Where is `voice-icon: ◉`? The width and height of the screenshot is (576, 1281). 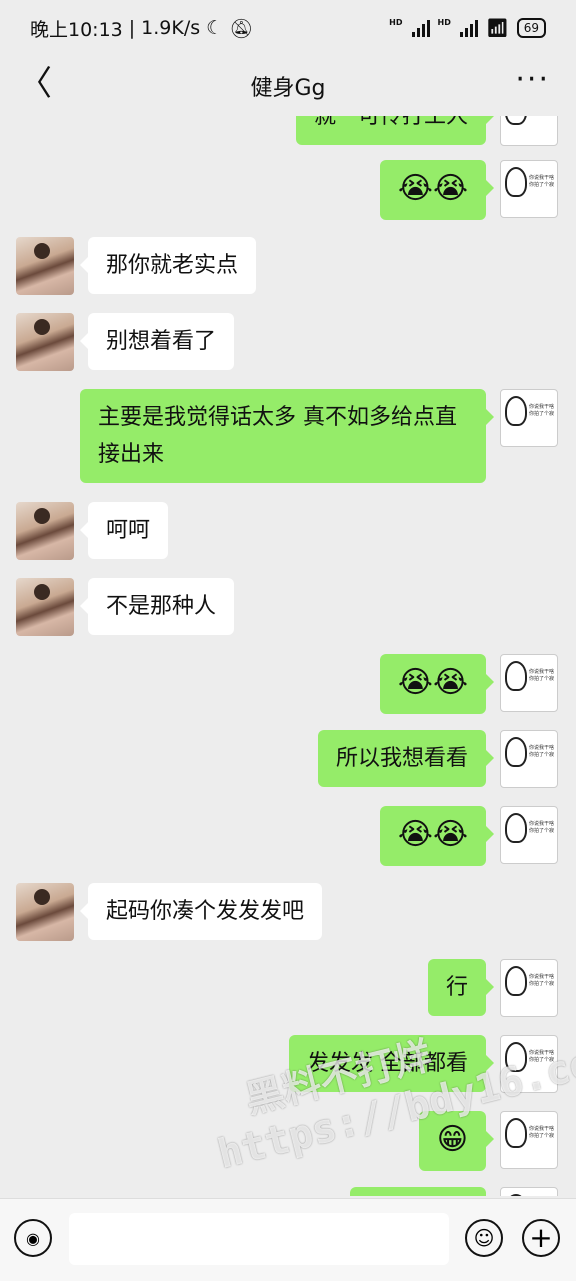
voice-icon: ◉ is located at coordinates (33, 1238).